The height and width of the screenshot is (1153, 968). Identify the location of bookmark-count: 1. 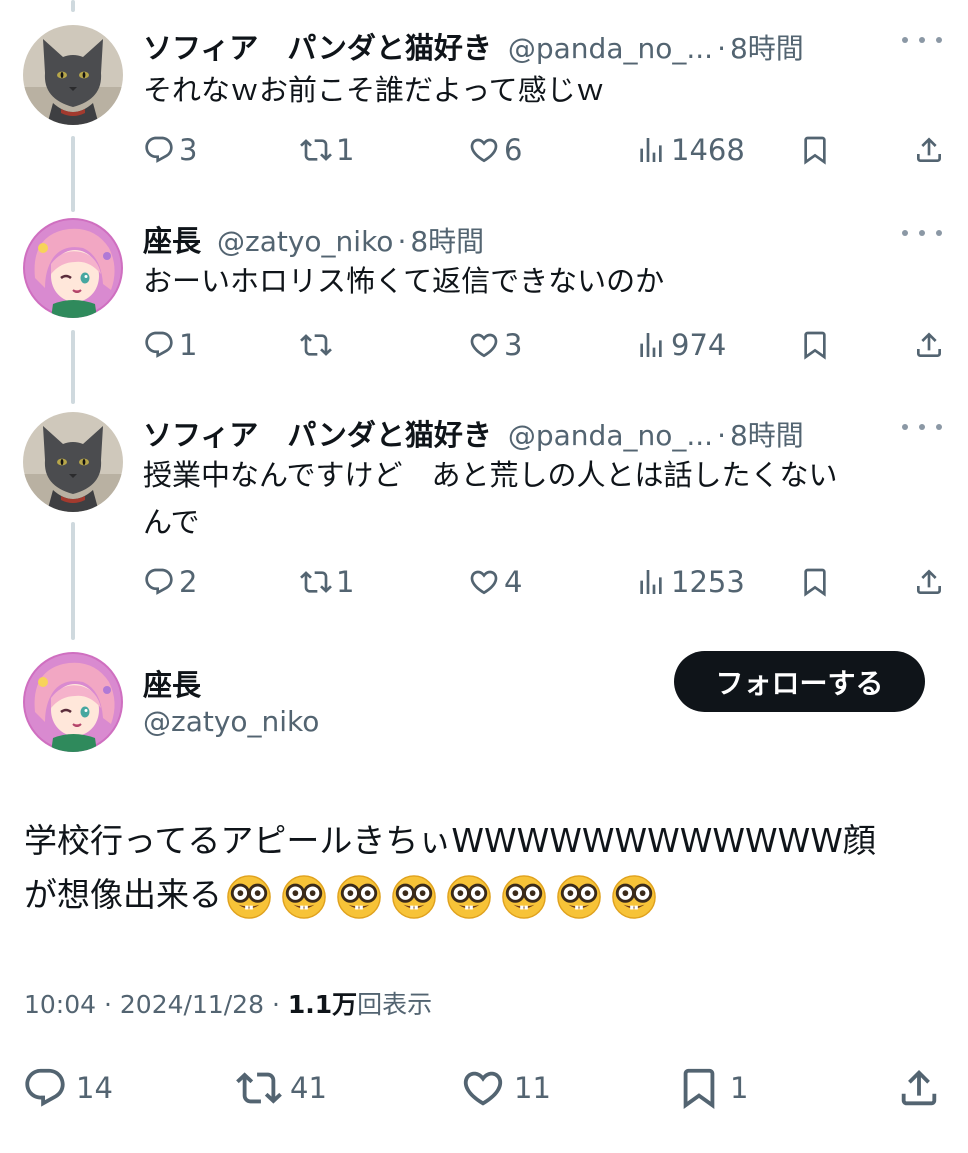
(739, 1088).